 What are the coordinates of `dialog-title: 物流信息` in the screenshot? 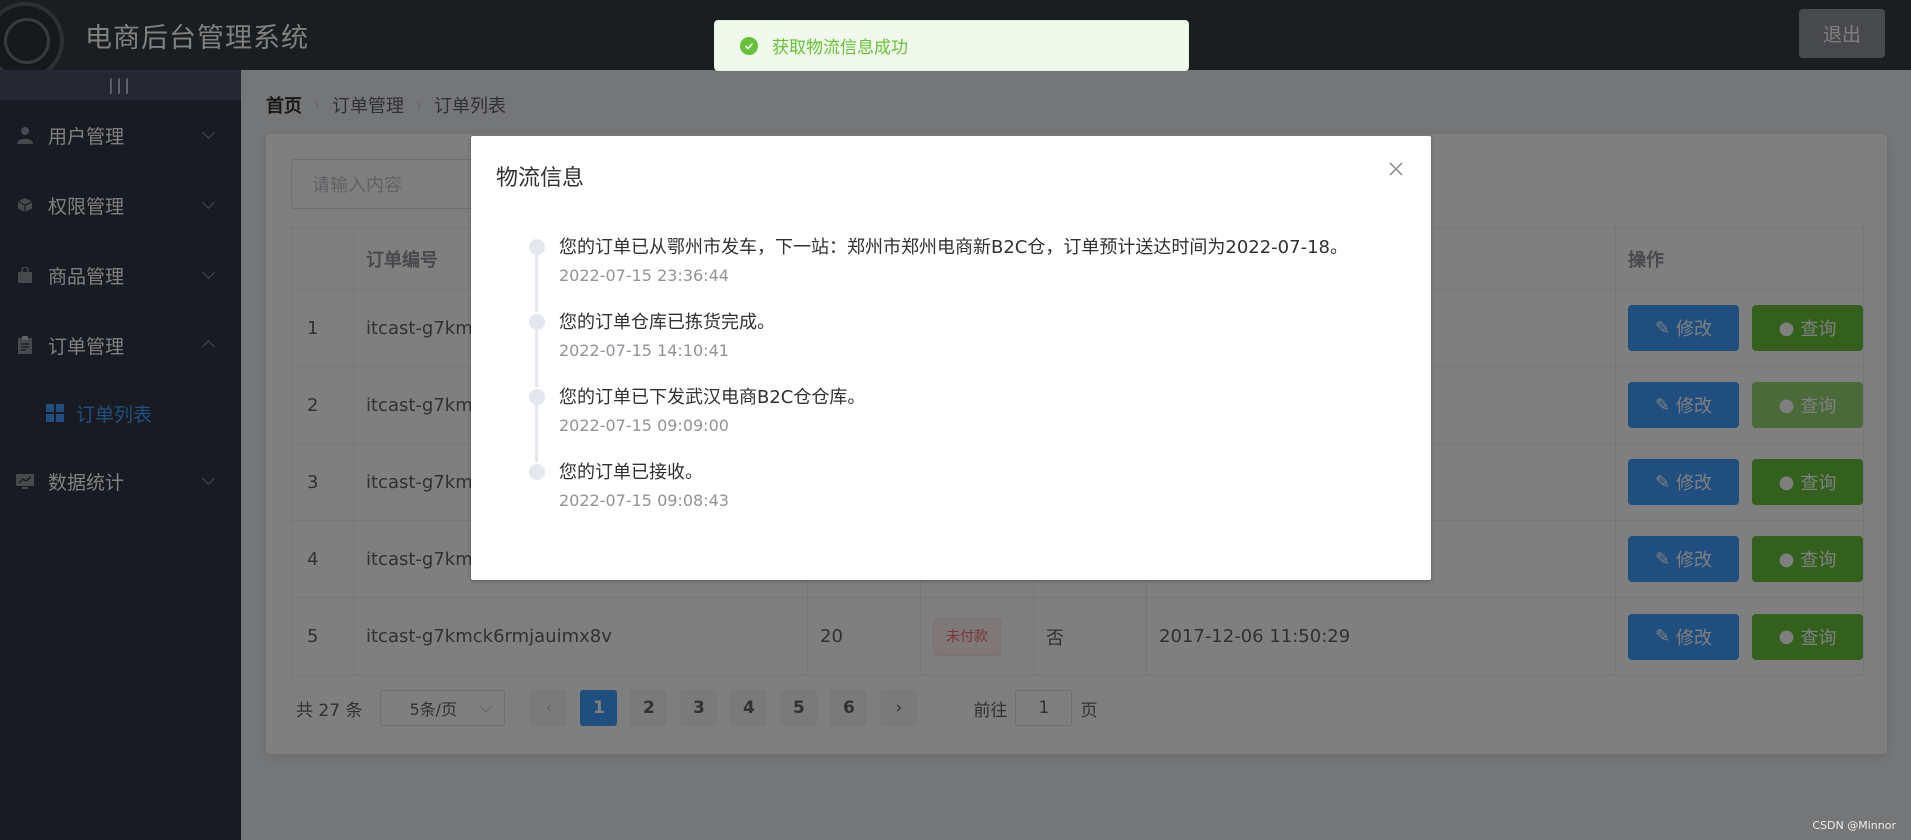 It's located at (540, 178).